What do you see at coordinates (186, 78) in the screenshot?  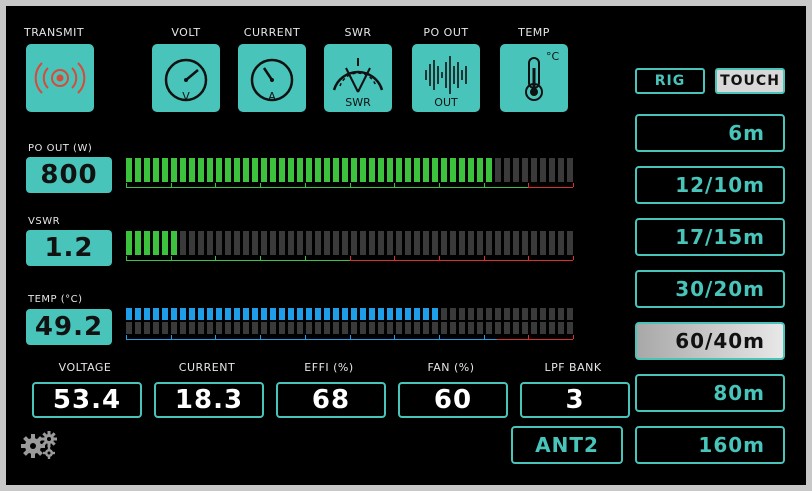 I see `volt-button: V` at bounding box center [186, 78].